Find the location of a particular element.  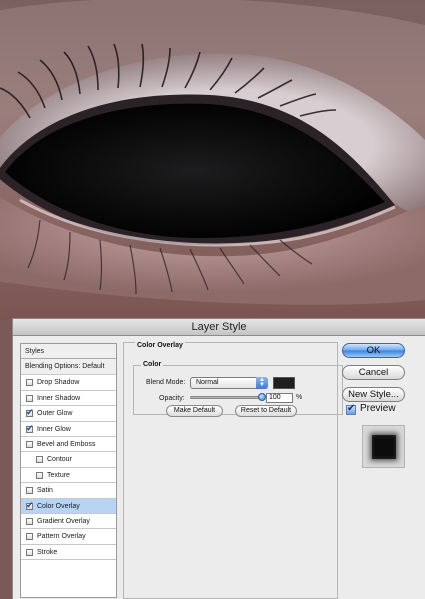

styles-list-label: Styles is located at coordinates (35, 351).